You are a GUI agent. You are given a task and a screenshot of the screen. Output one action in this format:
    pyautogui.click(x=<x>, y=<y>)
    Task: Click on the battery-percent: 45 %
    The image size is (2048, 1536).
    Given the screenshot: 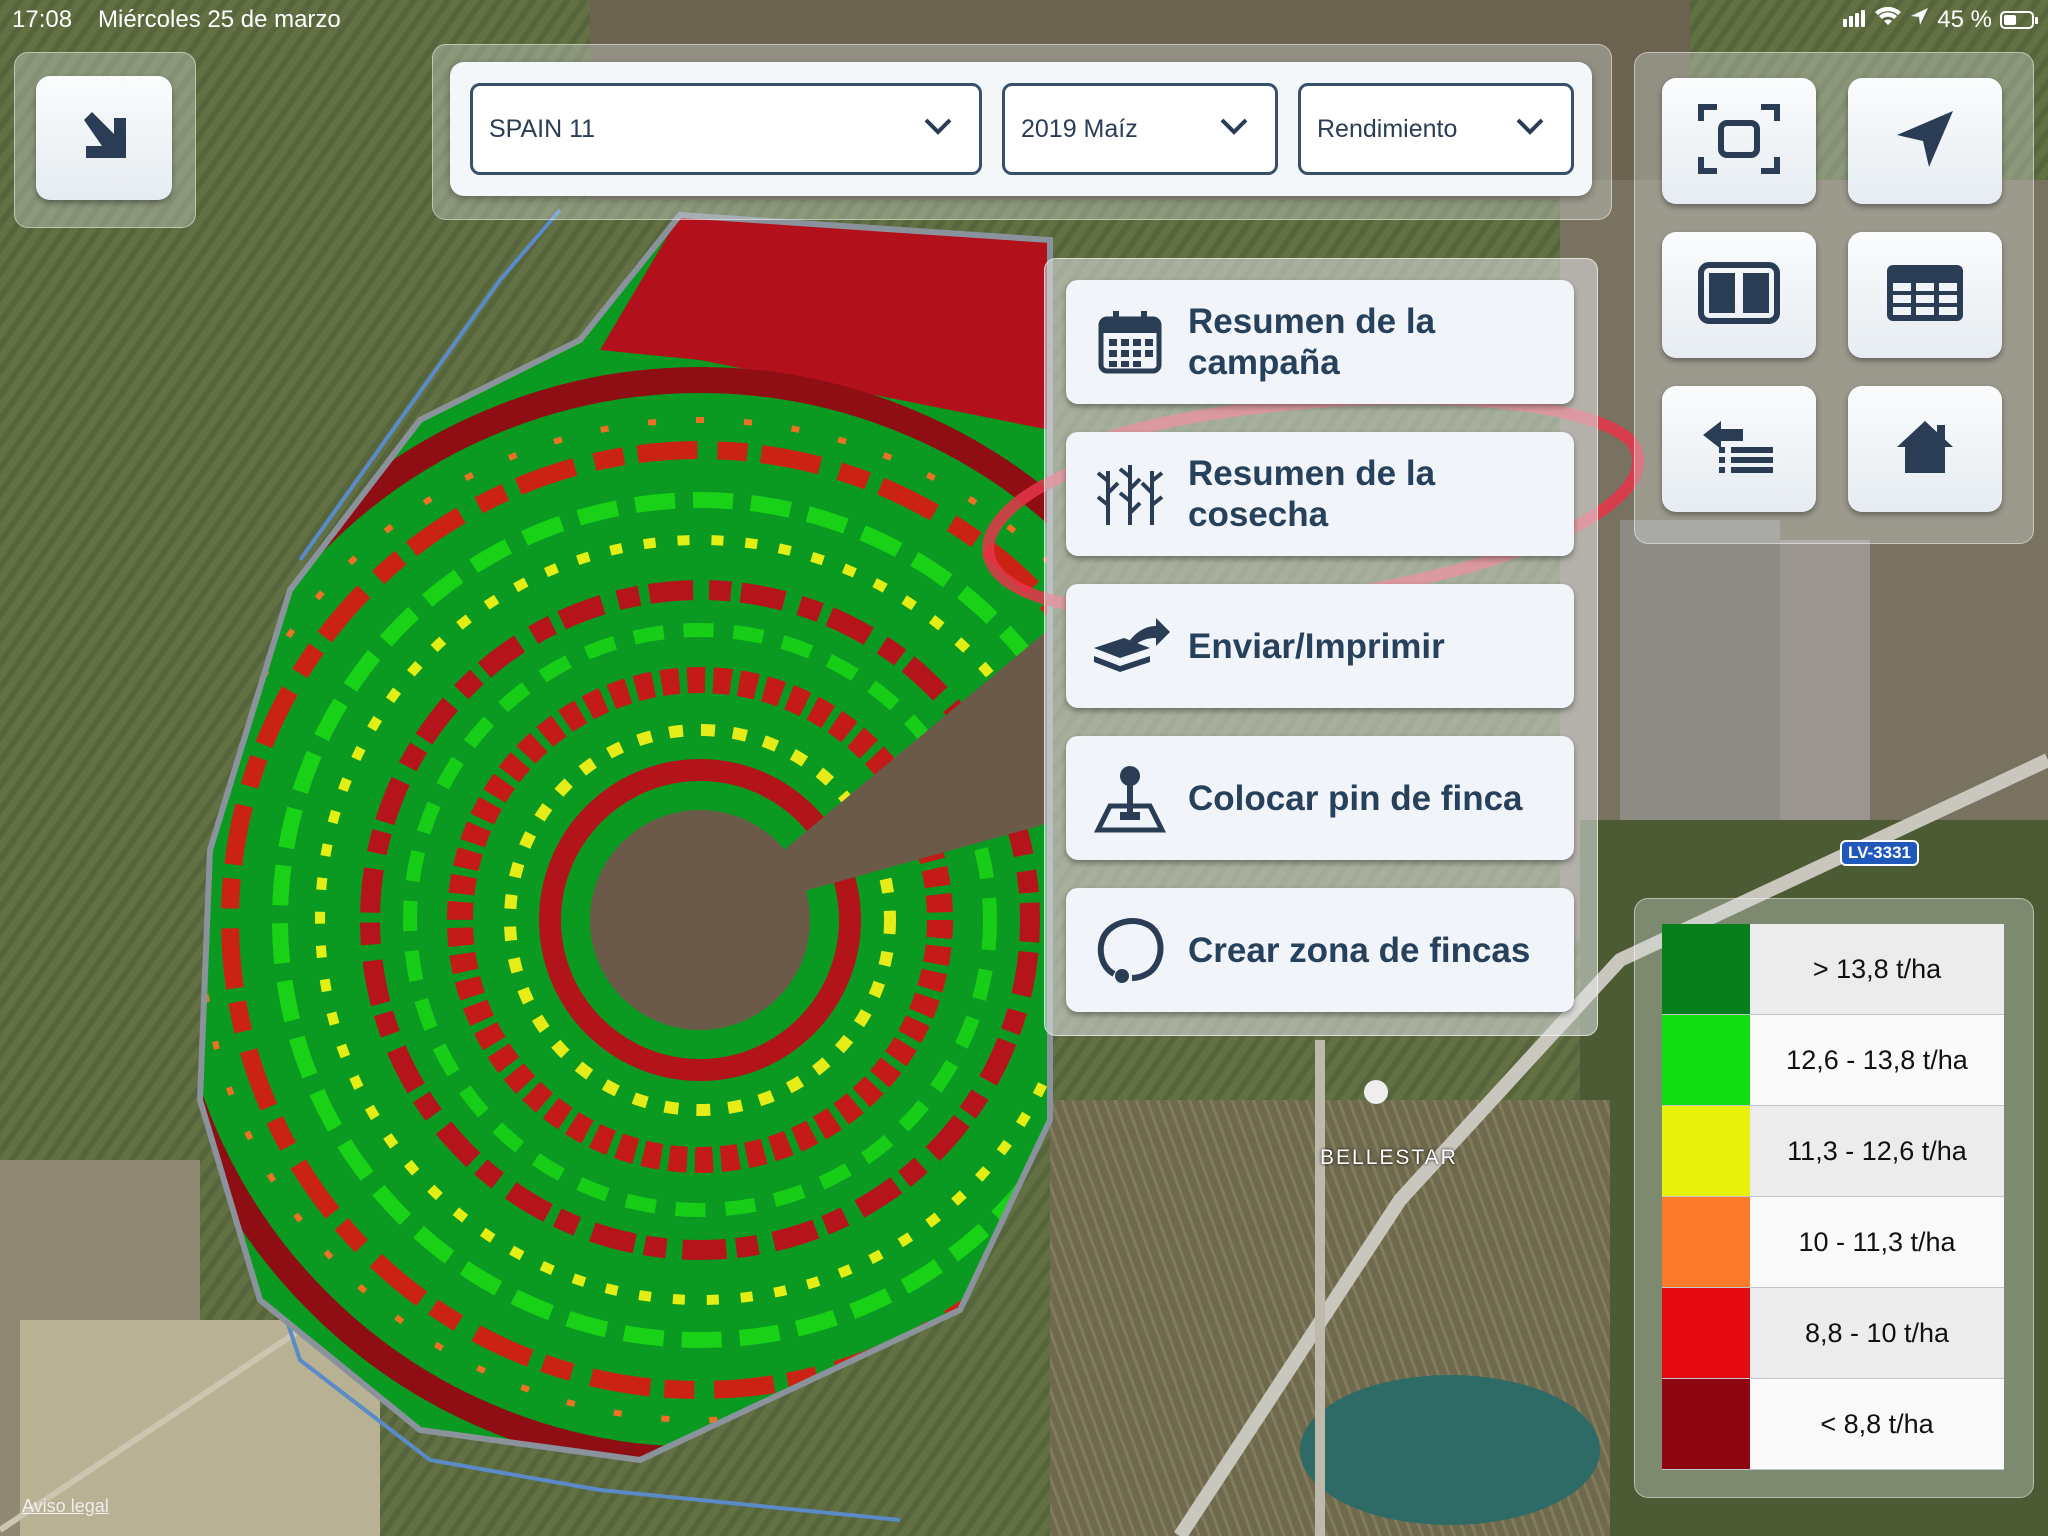 What is the action you would take?
    pyautogui.click(x=1964, y=19)
    